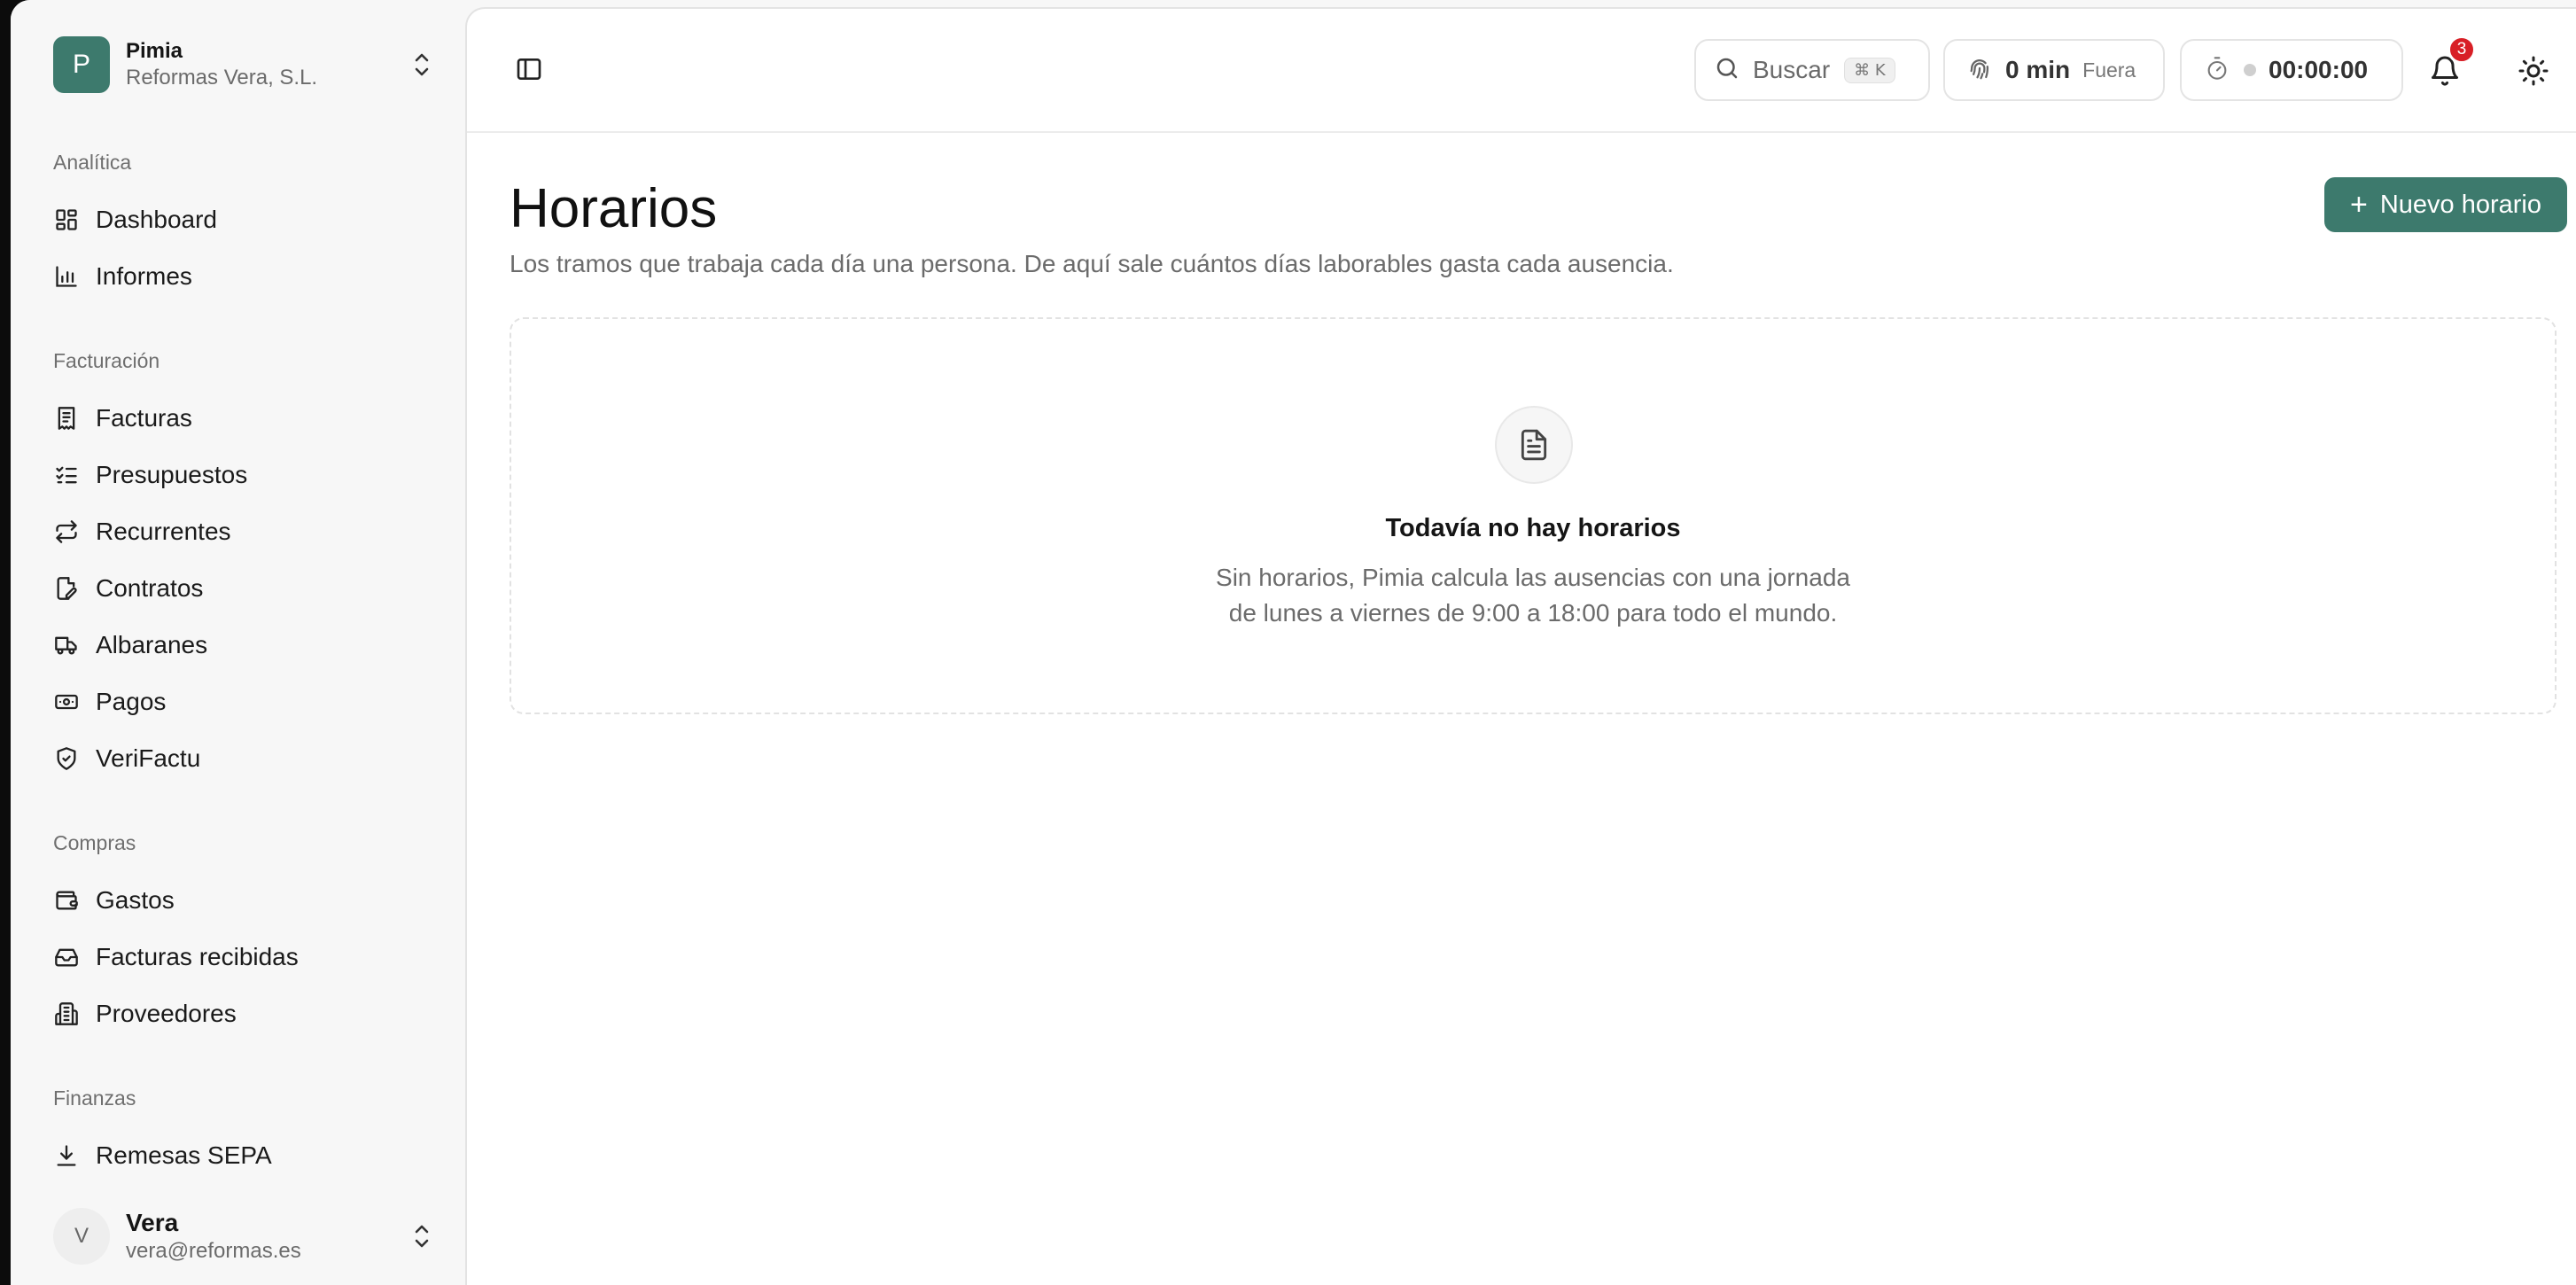 Image resolution: width=2576 pixels, height=1285 pixels. I want to click on clock-value: 0 min, so click(2038, 69).